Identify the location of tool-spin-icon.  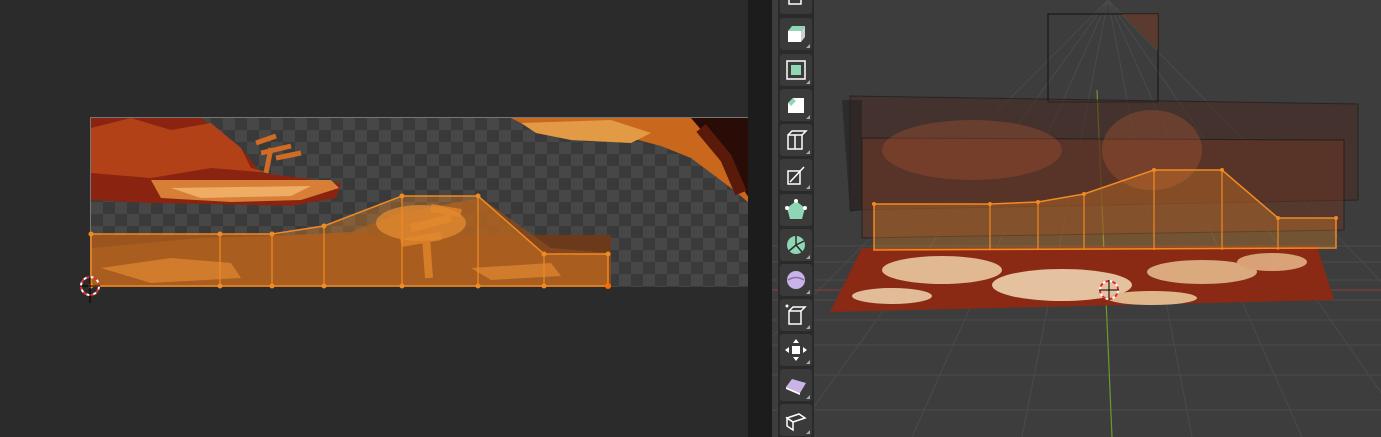
(796, 245).